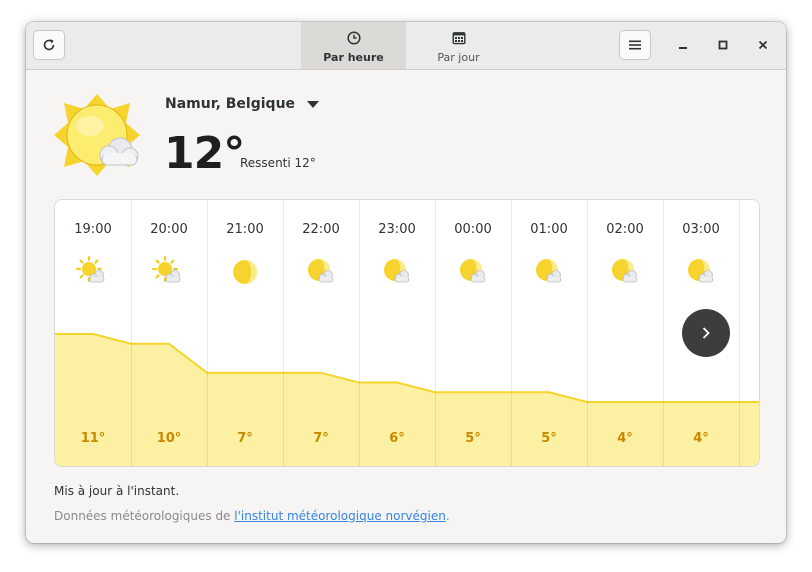 Image resolution: width=812 pixels, height=572 pixels. I want to click on hamburger-menu-icon, so click(635, 45).